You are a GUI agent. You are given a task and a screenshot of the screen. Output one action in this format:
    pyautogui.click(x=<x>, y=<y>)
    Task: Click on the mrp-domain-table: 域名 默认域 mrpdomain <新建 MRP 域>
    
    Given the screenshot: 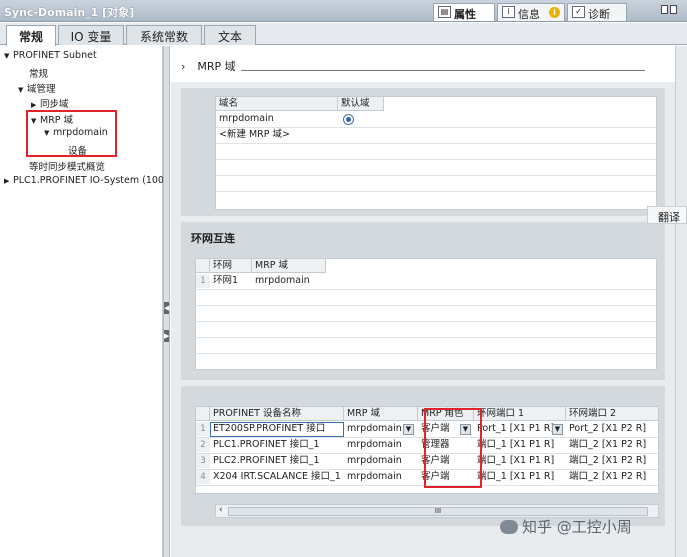 What is the action you would take?
    pyautogui.click(x=436, y=153)
    